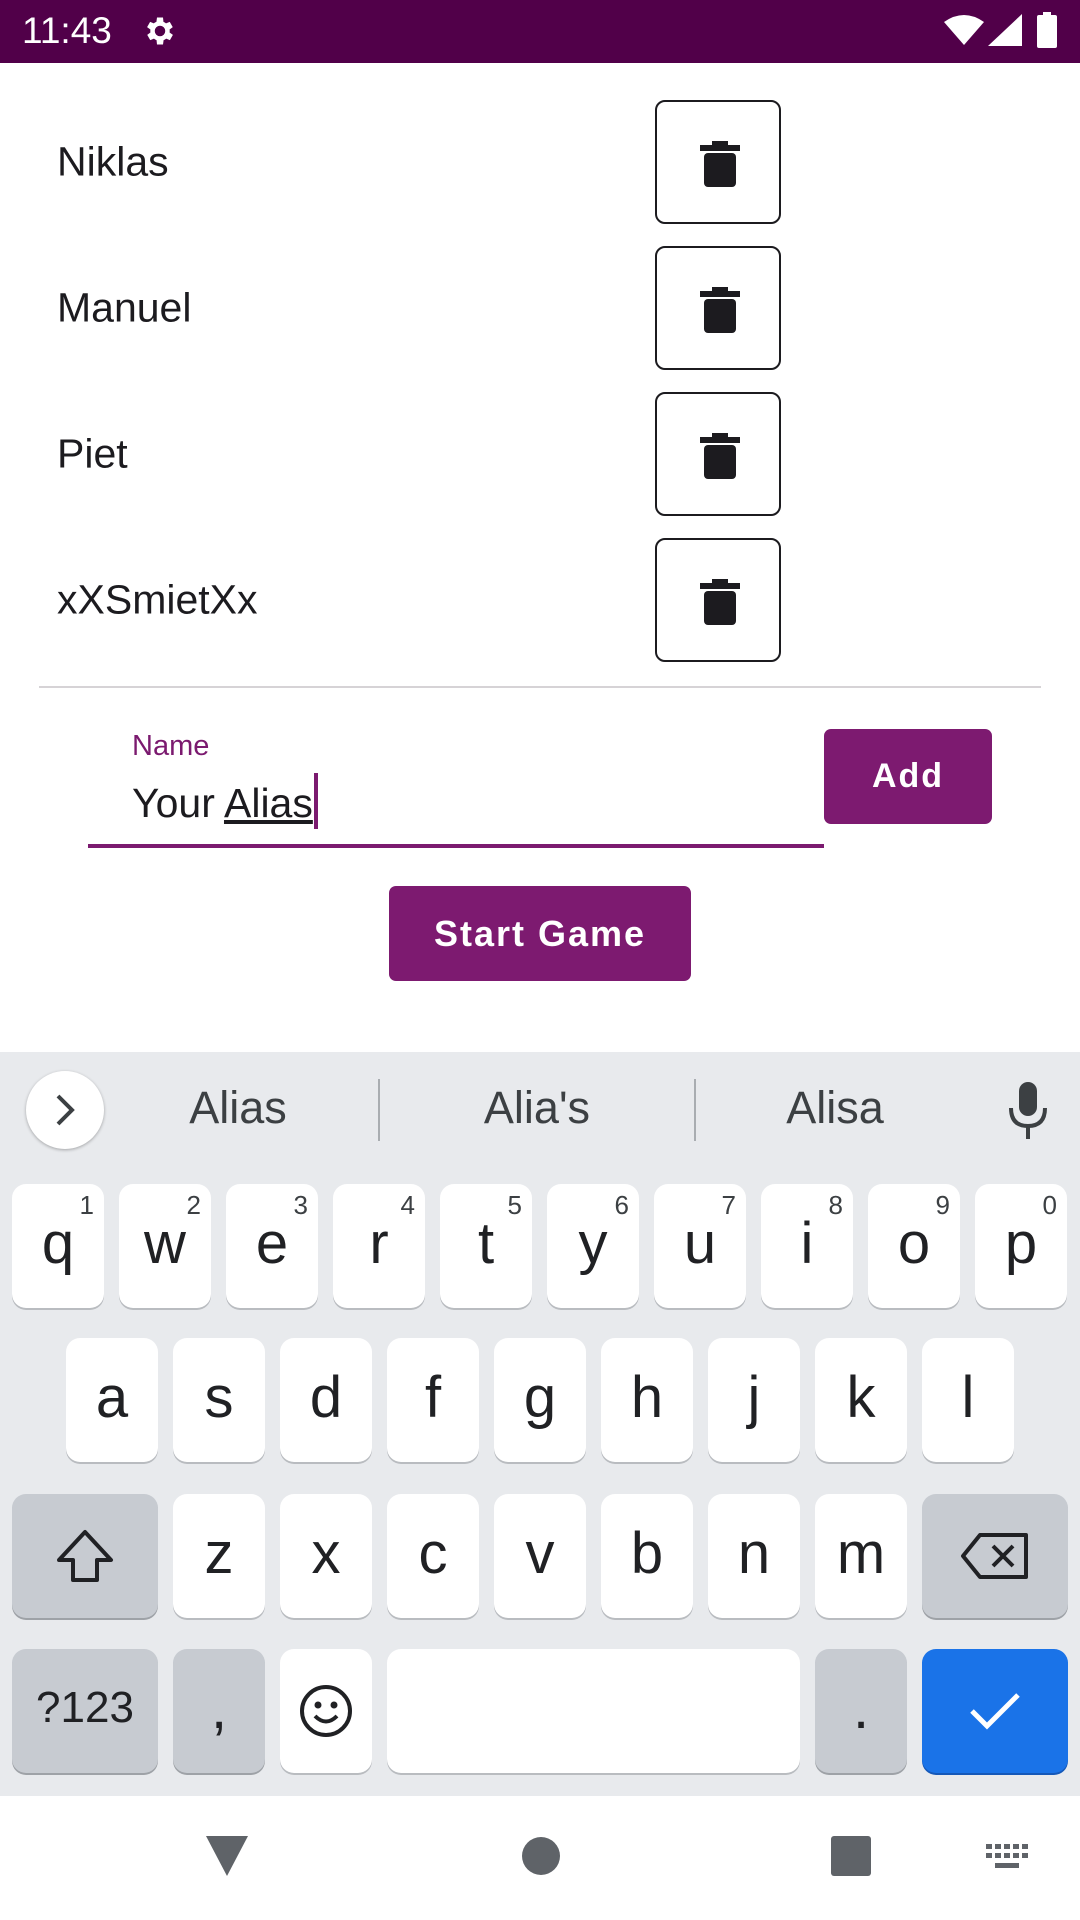  Describe the element at coordinates (647, 1556) in the screenshot. I see `key-b: b` at that location.